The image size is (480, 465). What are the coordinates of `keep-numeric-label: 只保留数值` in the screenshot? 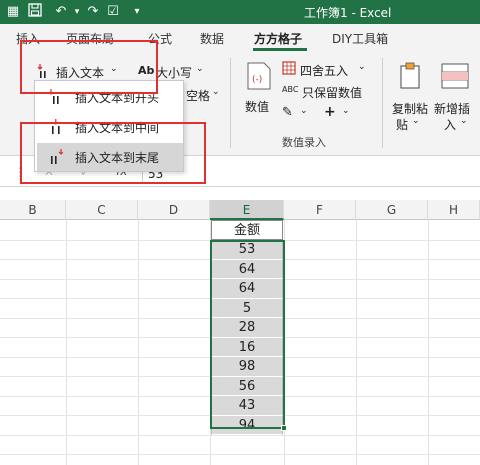 It's located at (332, 93).